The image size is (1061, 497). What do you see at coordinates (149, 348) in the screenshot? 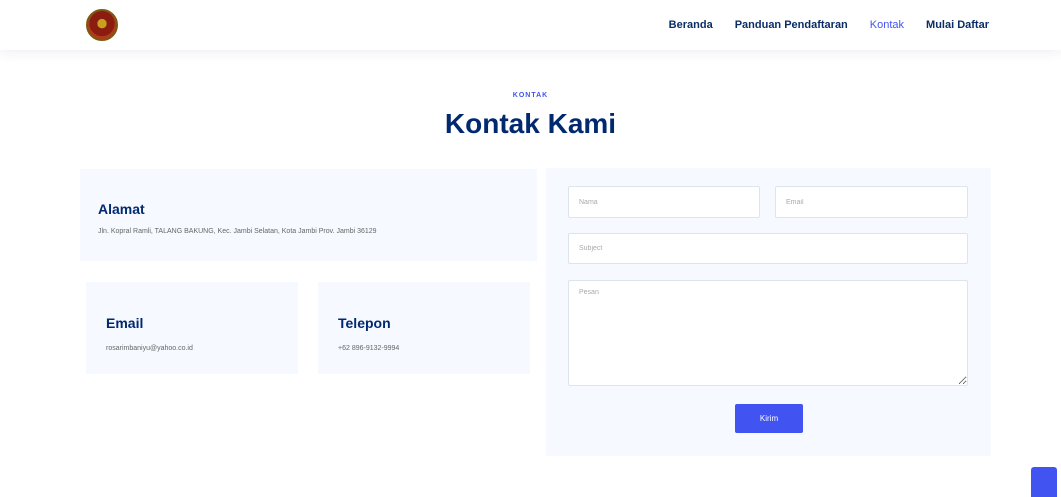
I see `email-text: rosarimbaniyu@yahoo.co.id` at bounding box center [149, 348].